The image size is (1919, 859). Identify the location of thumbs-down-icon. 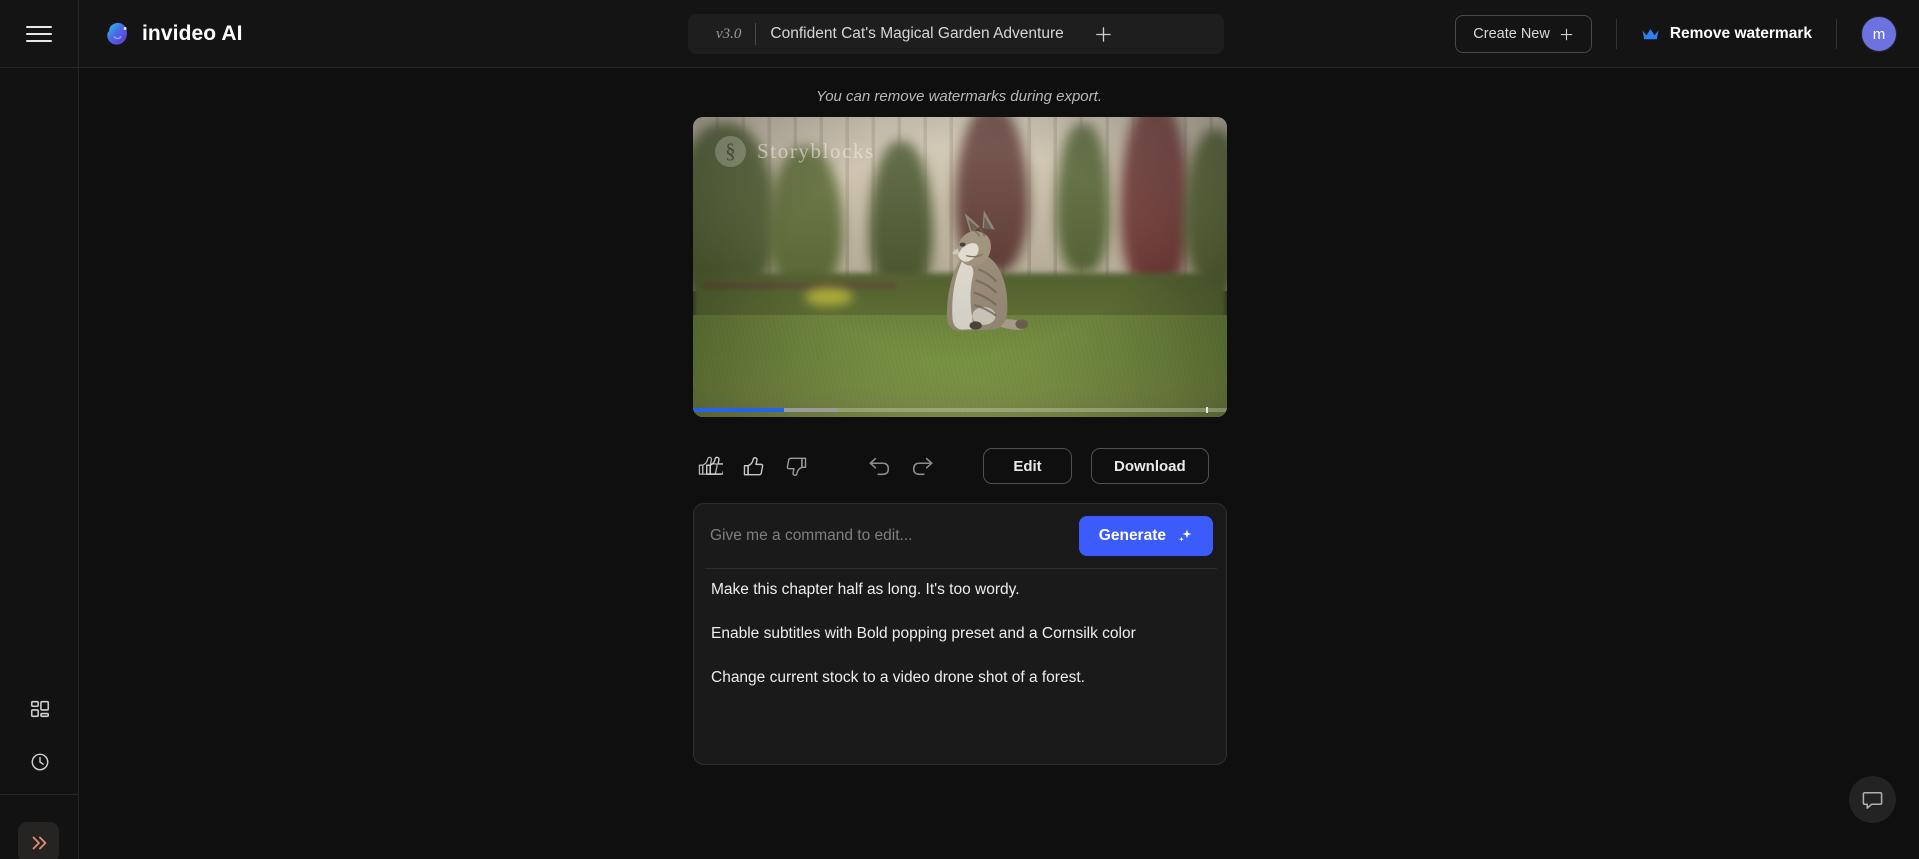
(796, 466).